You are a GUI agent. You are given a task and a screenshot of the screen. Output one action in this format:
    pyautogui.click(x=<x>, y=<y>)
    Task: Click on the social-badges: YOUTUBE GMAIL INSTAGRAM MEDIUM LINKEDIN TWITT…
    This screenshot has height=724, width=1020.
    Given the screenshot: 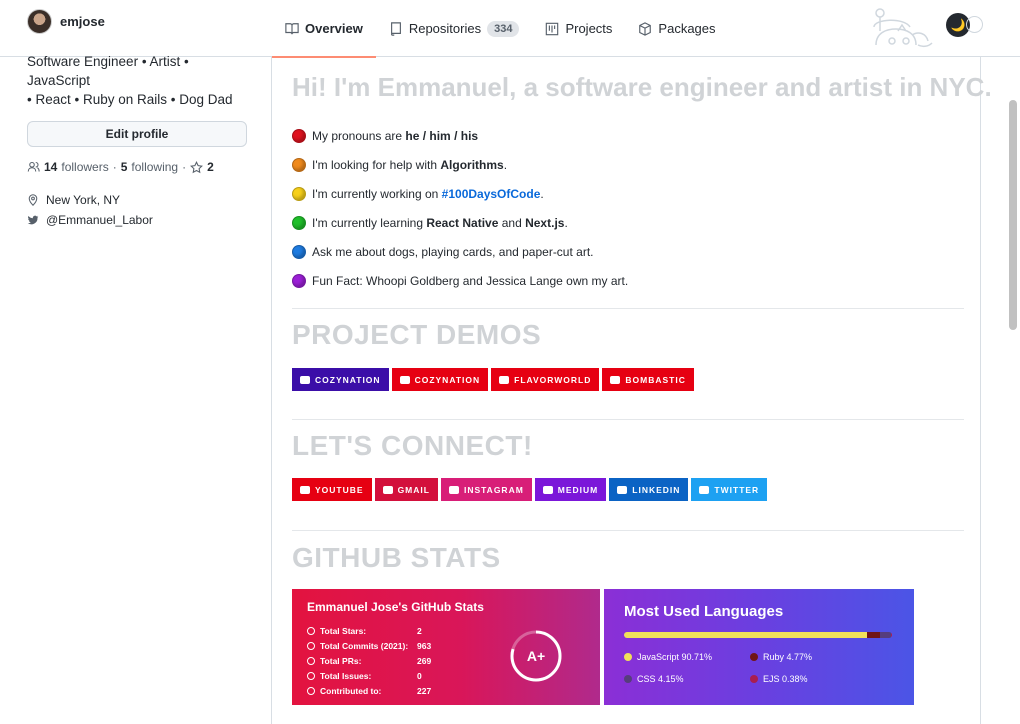 What is the action you would take?
    pyautogui.click(x=530, y=489)
    